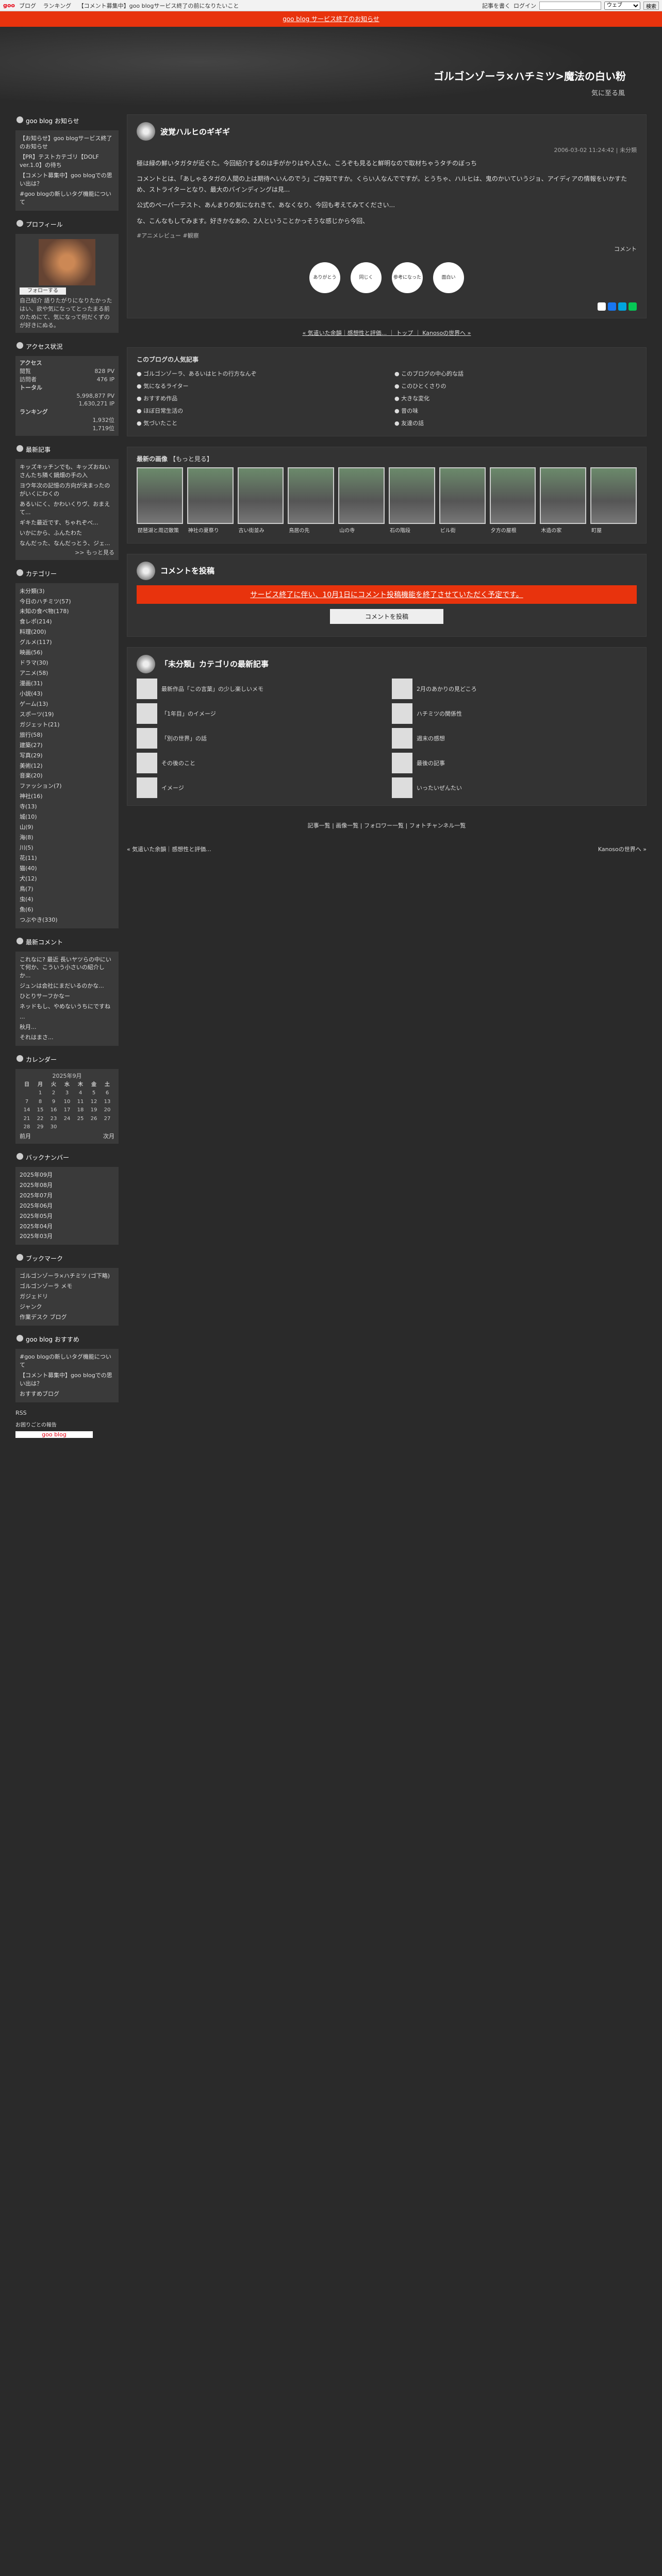  What do you see at coordinates (37, 1185) in the screenshot?
I see `backnumber-link: 2025年08月` at bounding box center [37, 1185].